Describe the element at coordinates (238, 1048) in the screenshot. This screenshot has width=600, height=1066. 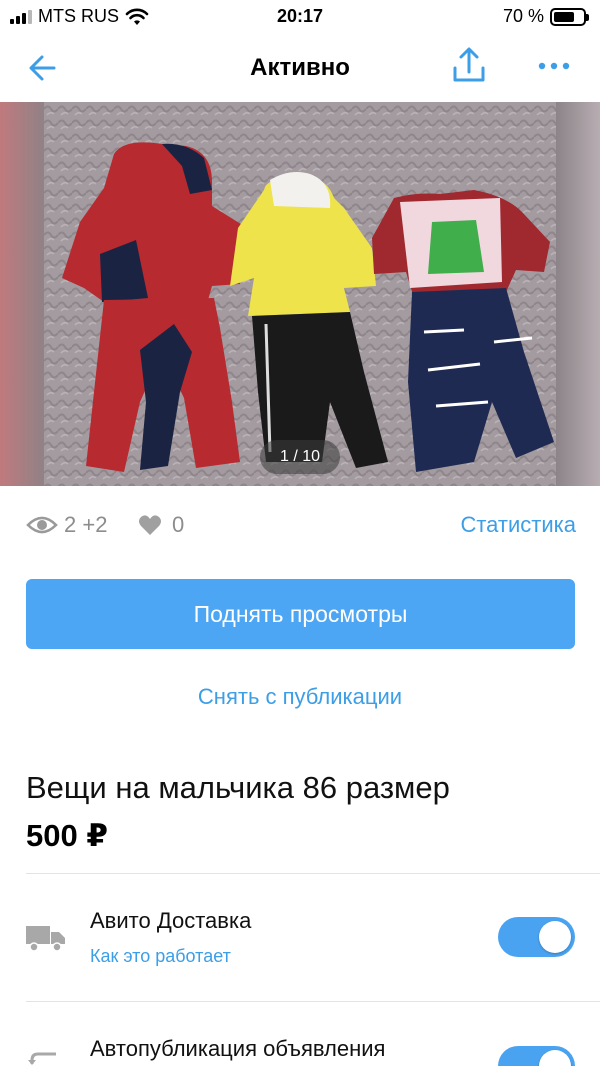
I see `autopublish-title: Автопубликация объявления` at that location.